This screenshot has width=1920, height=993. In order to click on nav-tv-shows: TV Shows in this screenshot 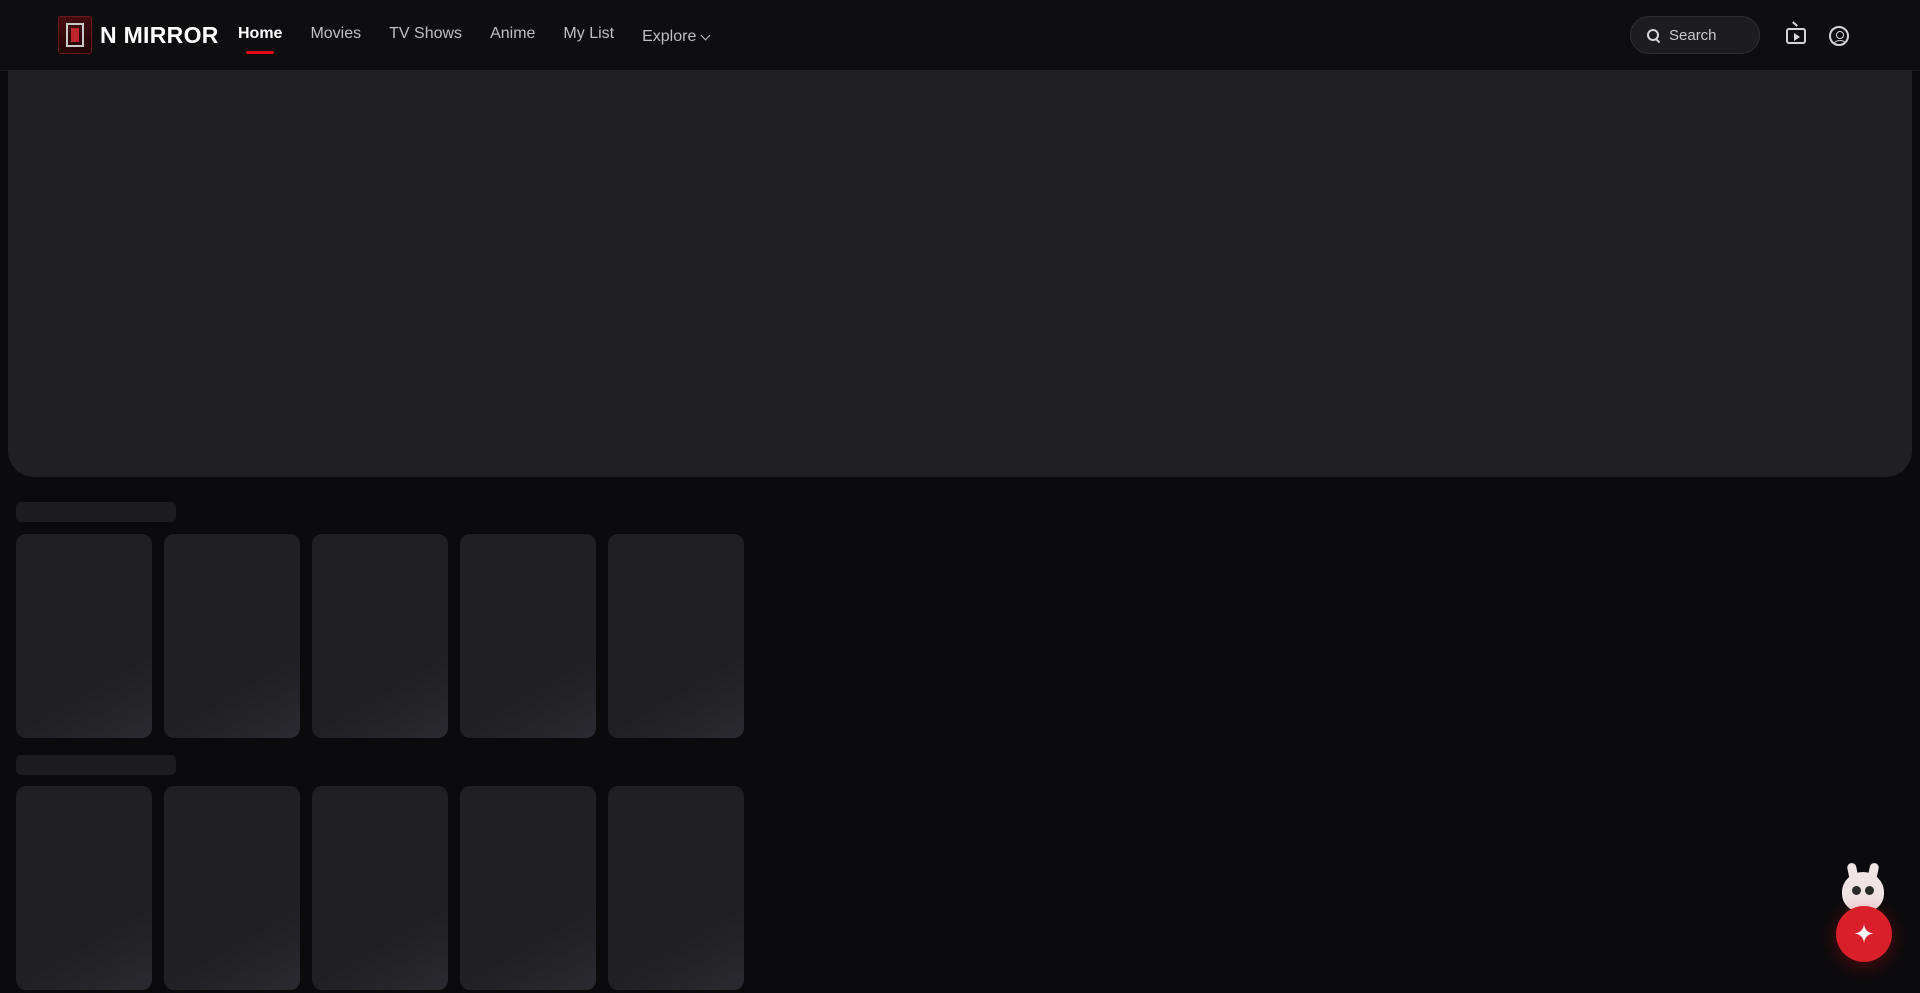, I will do `click(425, 34)`.